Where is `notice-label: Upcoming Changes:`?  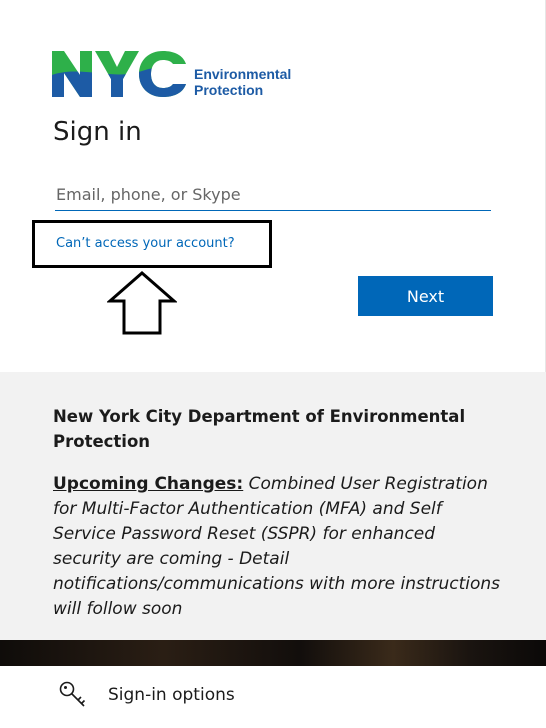
notice-label: Upcoming Changes: is located at coordinates (148, 484).